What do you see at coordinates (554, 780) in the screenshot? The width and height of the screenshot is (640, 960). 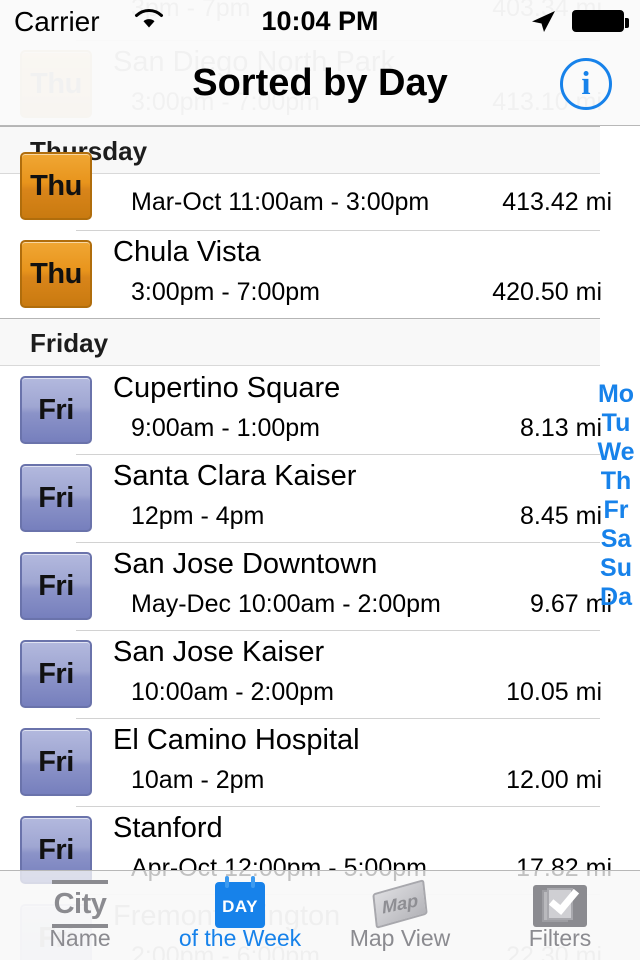 I see `row-distance: 12.00 mi` at bounding box center [554, 780].